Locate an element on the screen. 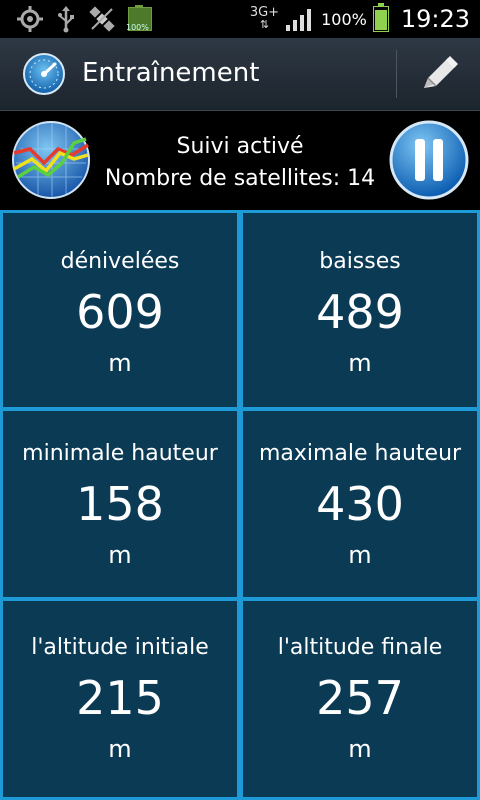 The width and height of the screenshot is (480, 800). stat-value: 609 is located at coordinates (120, 312).